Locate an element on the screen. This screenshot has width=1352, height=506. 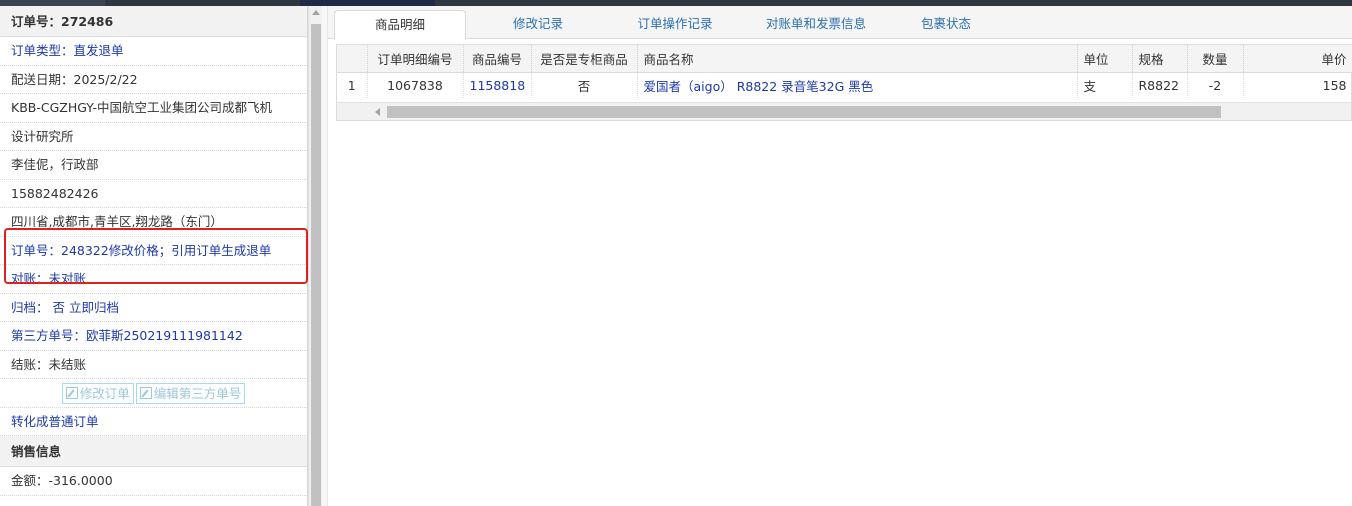
tab-bar: 商品明细 修改记录 订单操作记录 对账单和发票信息 包裹状态 is located at coordinates (840, 23).